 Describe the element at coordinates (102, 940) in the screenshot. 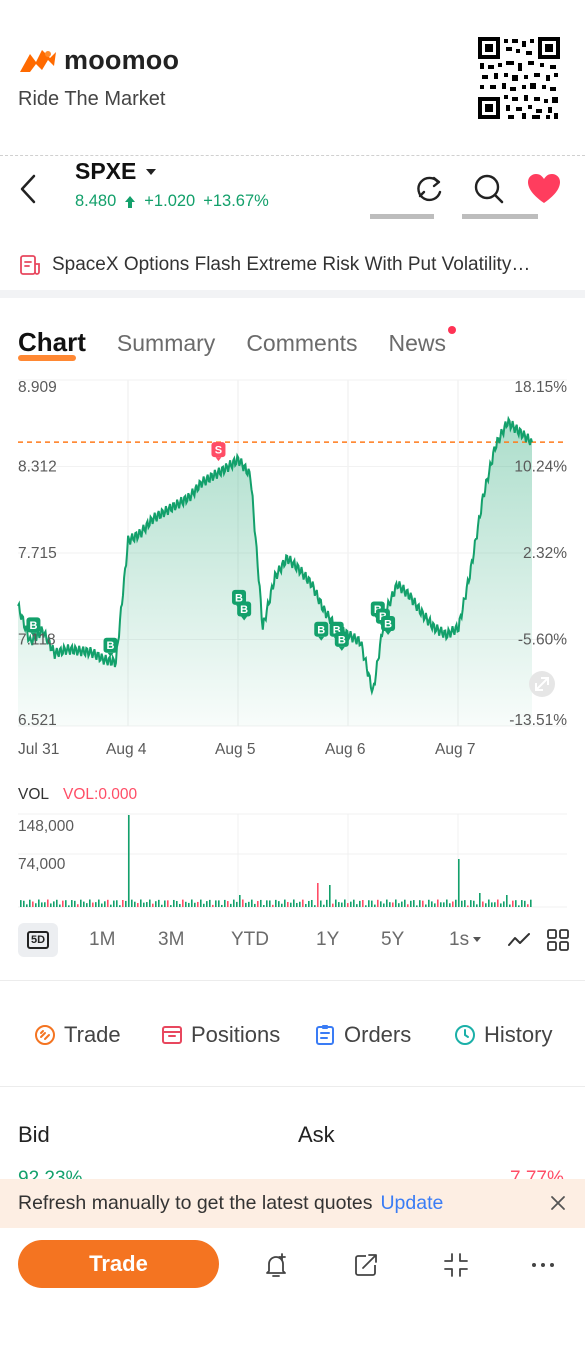

I see `range-1m: 1M` at that location.